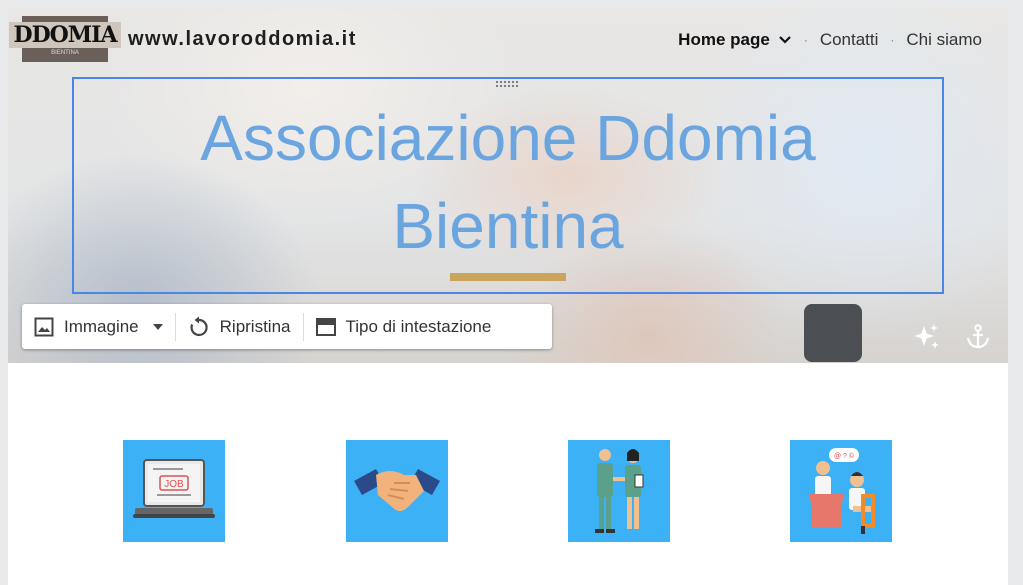  I want to click on hero-title-line2: Bientina, so click(508, 226).